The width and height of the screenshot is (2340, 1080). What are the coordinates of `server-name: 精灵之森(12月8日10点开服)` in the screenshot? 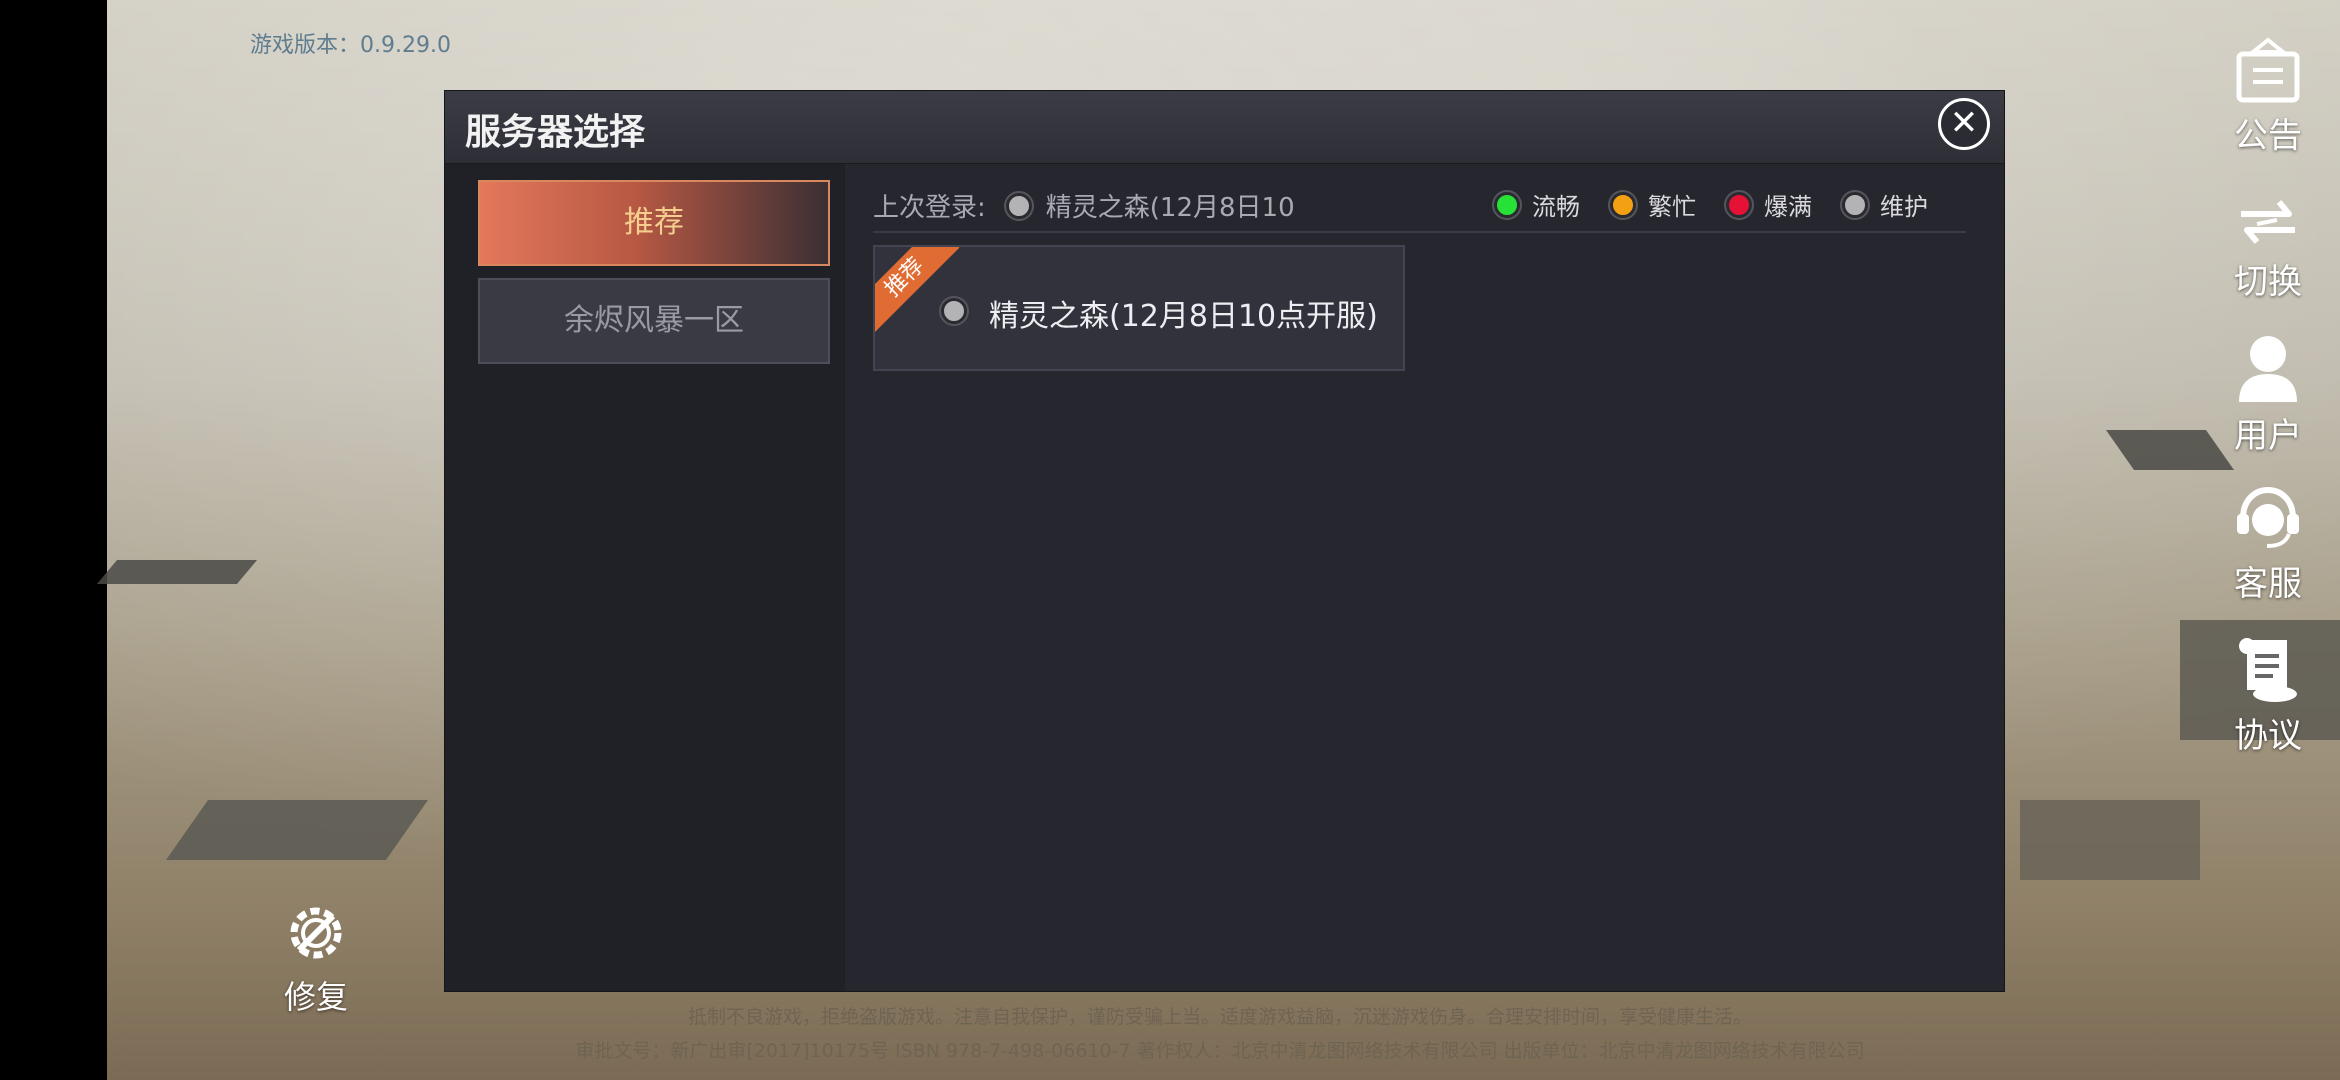 It's located at (1183, 316).